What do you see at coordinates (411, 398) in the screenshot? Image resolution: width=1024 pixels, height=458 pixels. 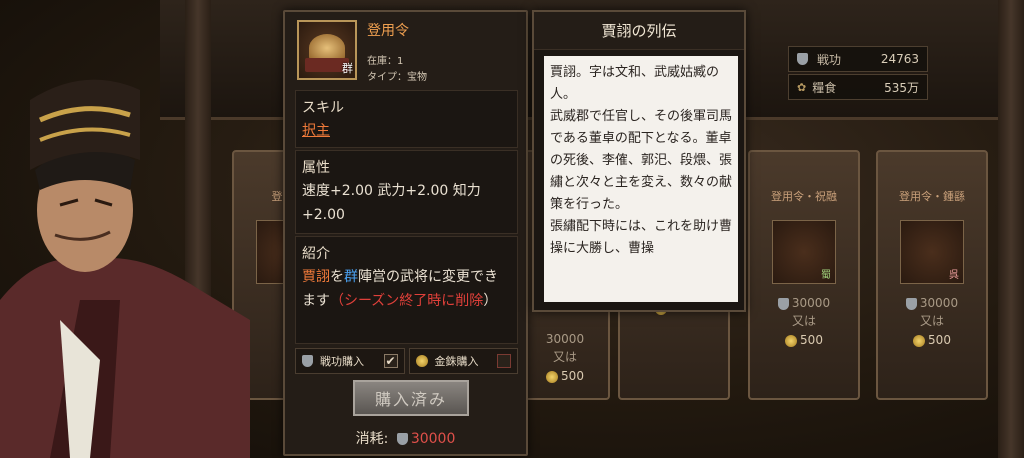 I see `purchased-button: 購入済み` at bounding box center [411, 398].